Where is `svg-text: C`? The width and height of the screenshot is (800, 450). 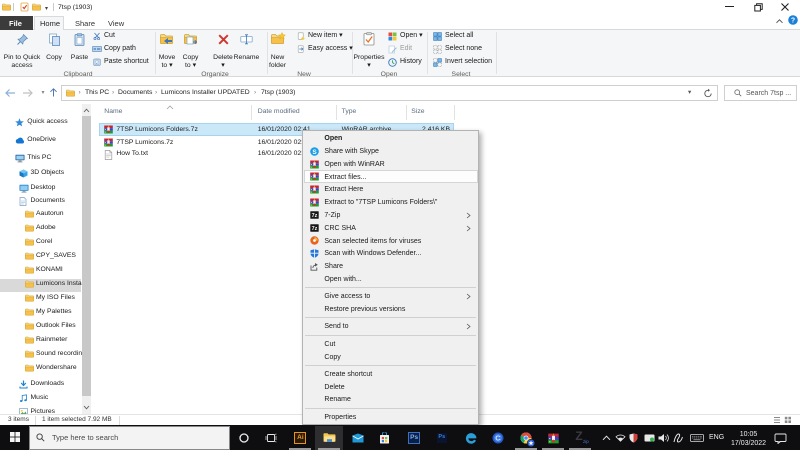 svg-text: C is located at coordinates (498, 437).